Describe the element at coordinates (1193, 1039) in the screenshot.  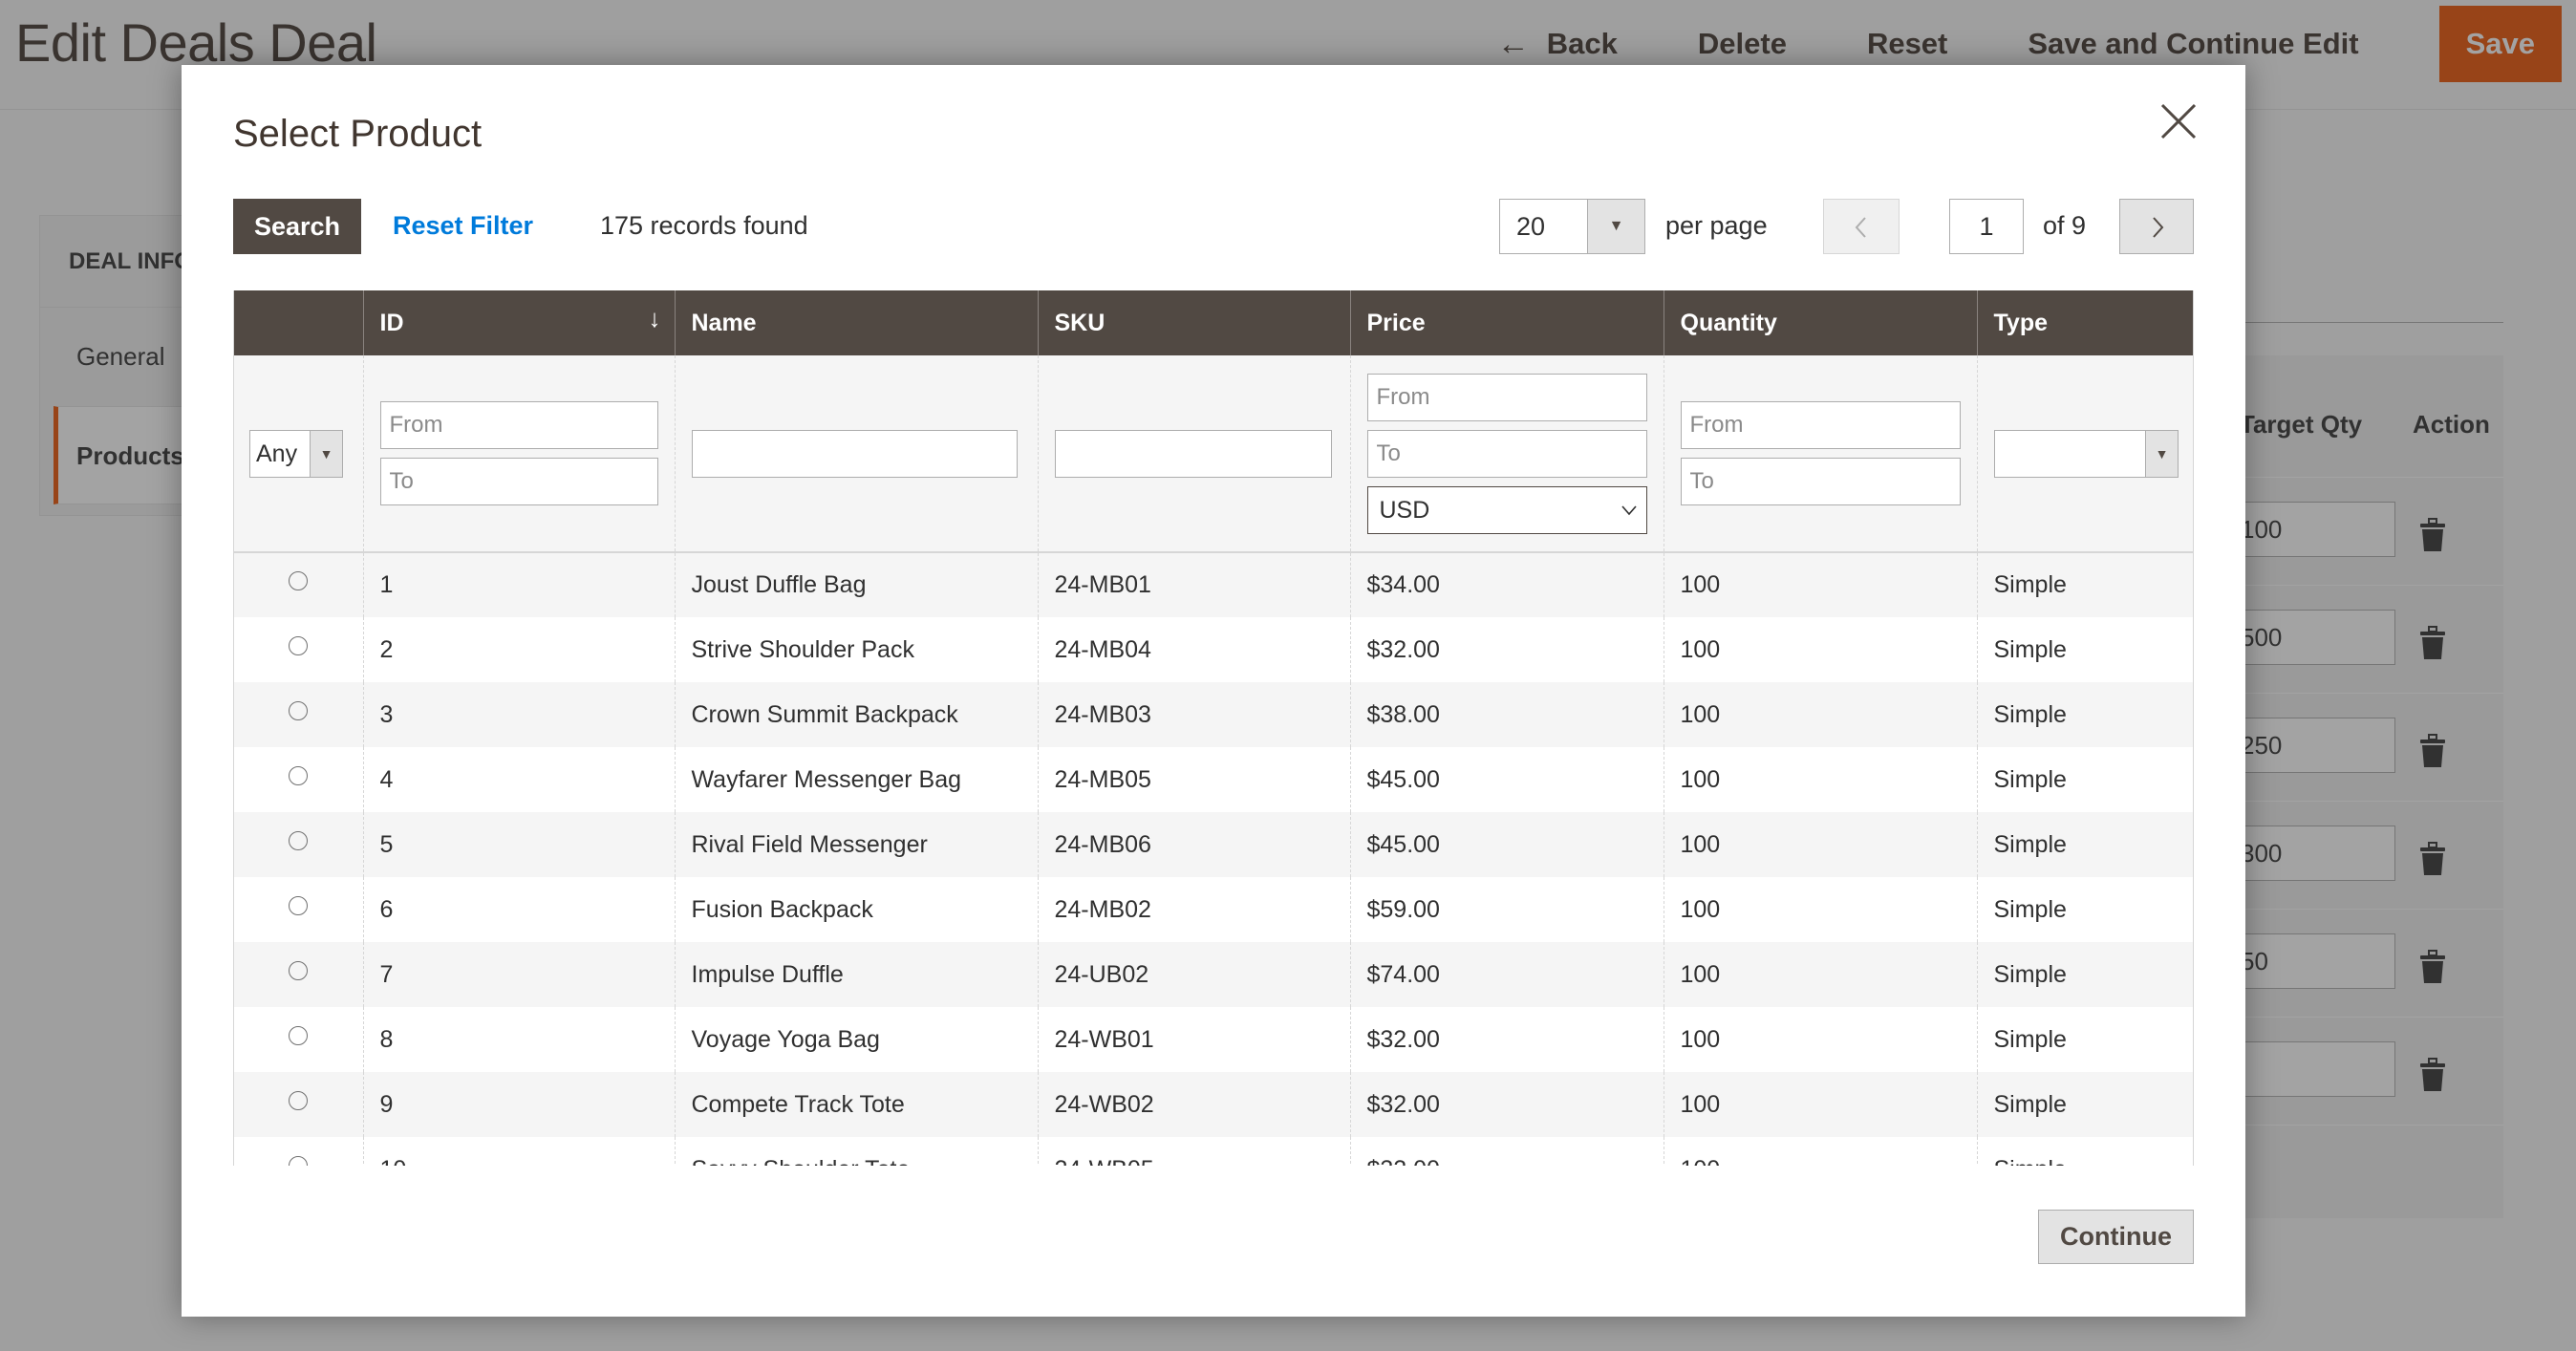
I see `sku-cell: 24-WB01` at that location.